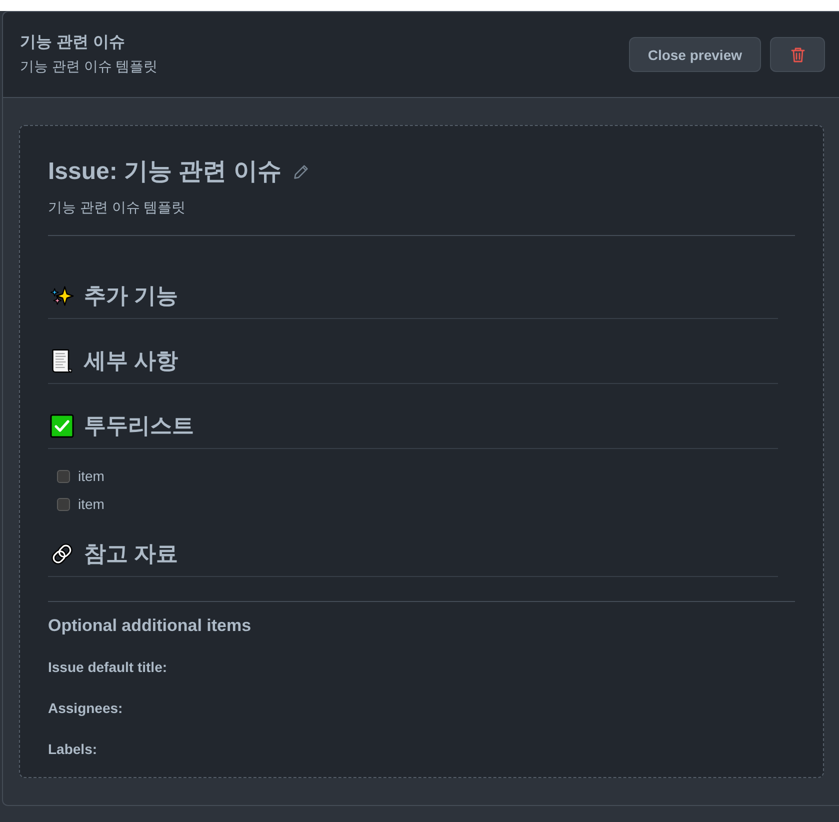 This screenshot has width=839, height=822. I want to click on template-subtitle: 기능 관련 이슈 템플릿, so click(89, 66).